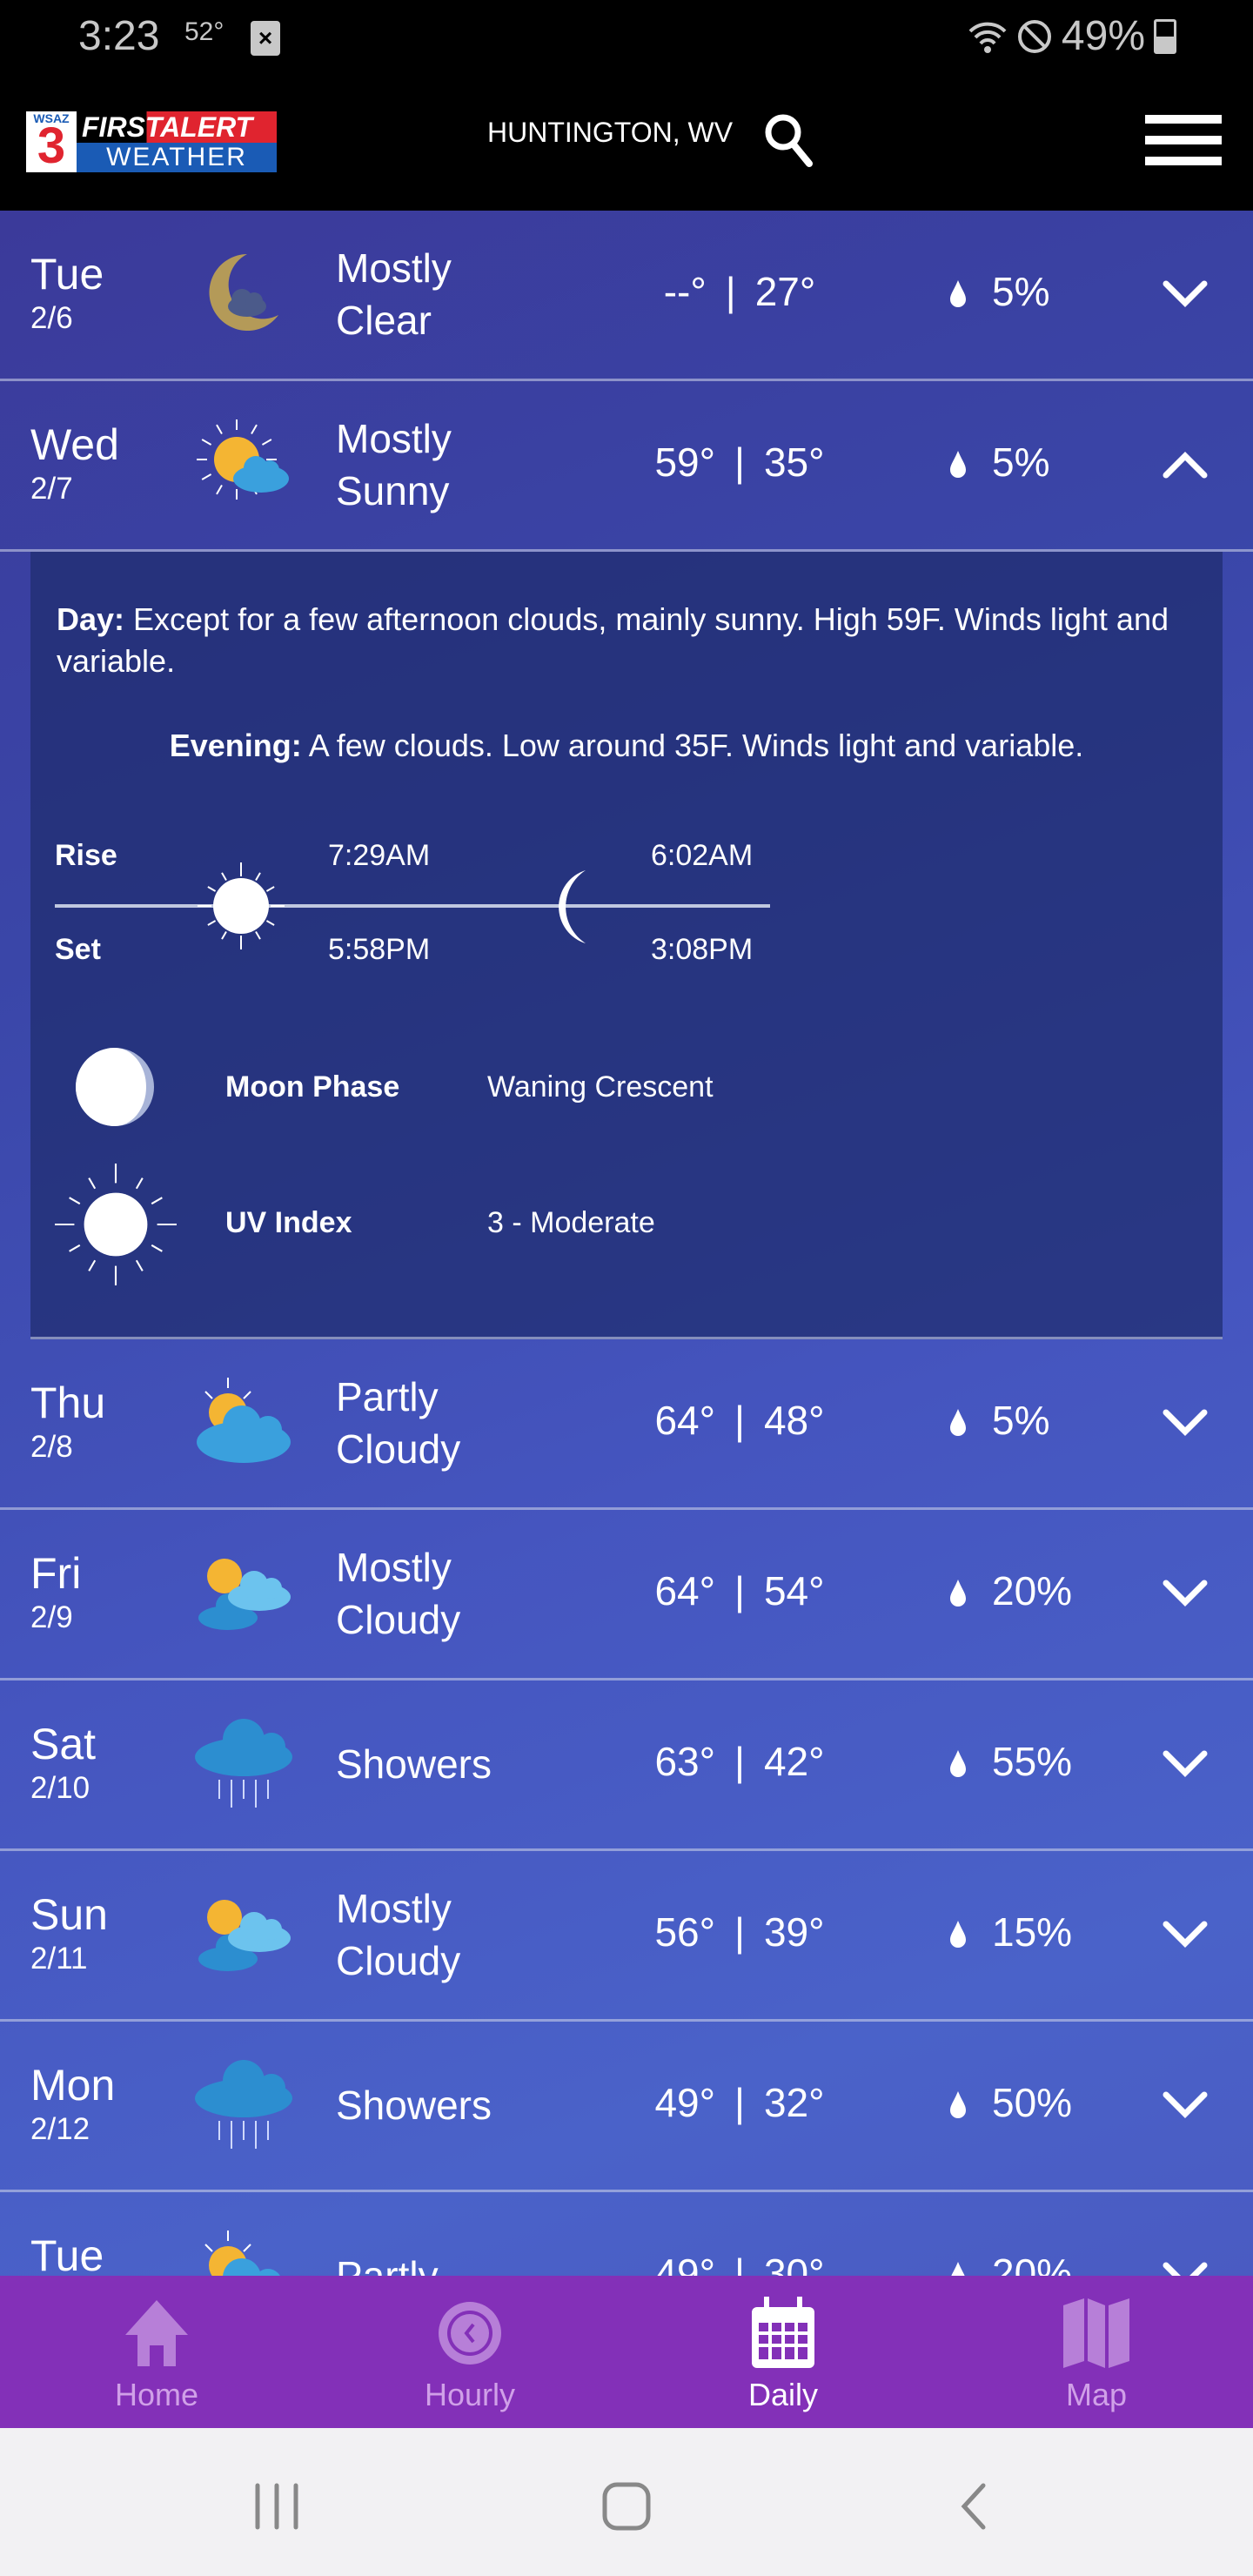 This screenshot has height=2576, width=1253. I want to click on day-row: Thu 2/8 Partly Cloudy 64° | 48° 5%, so click(626, 1424).